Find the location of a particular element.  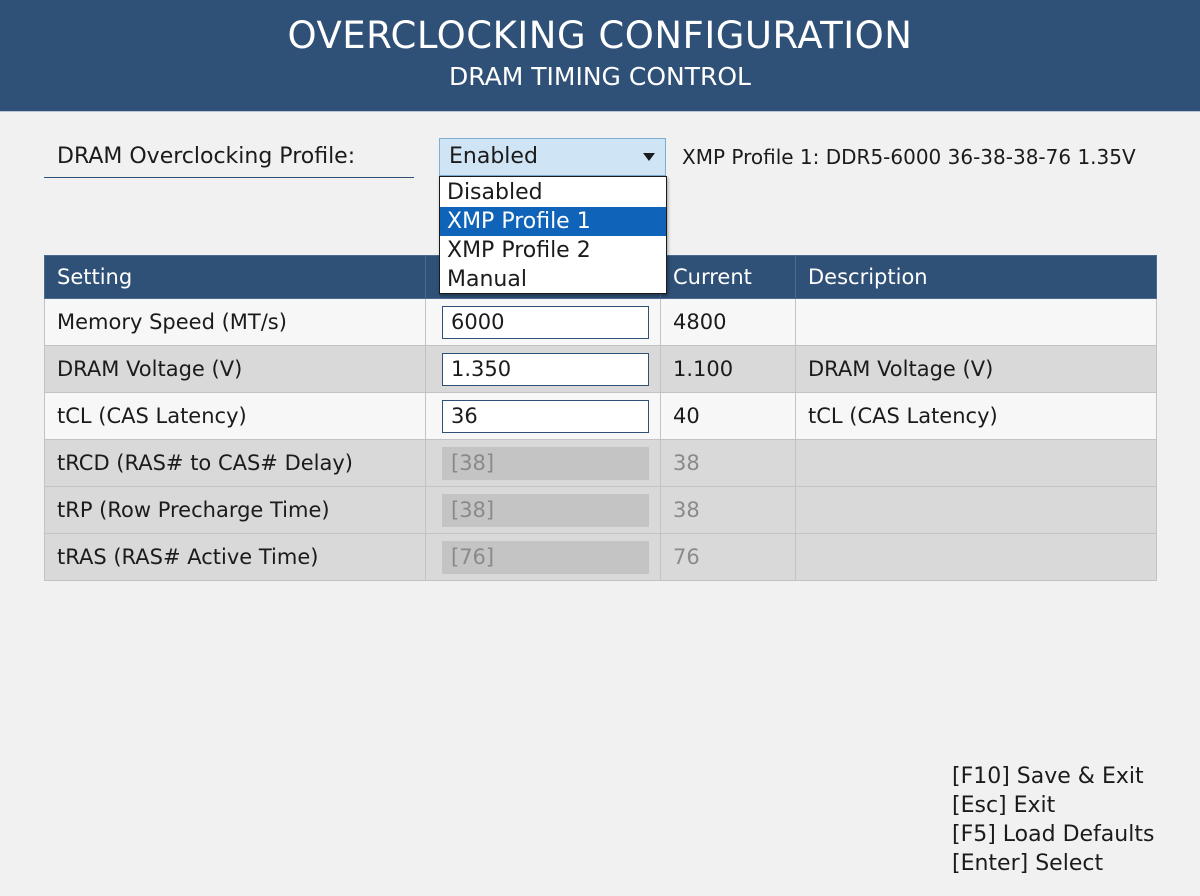

memory-speed-input: 6000 is located at coordinates (545, 322).